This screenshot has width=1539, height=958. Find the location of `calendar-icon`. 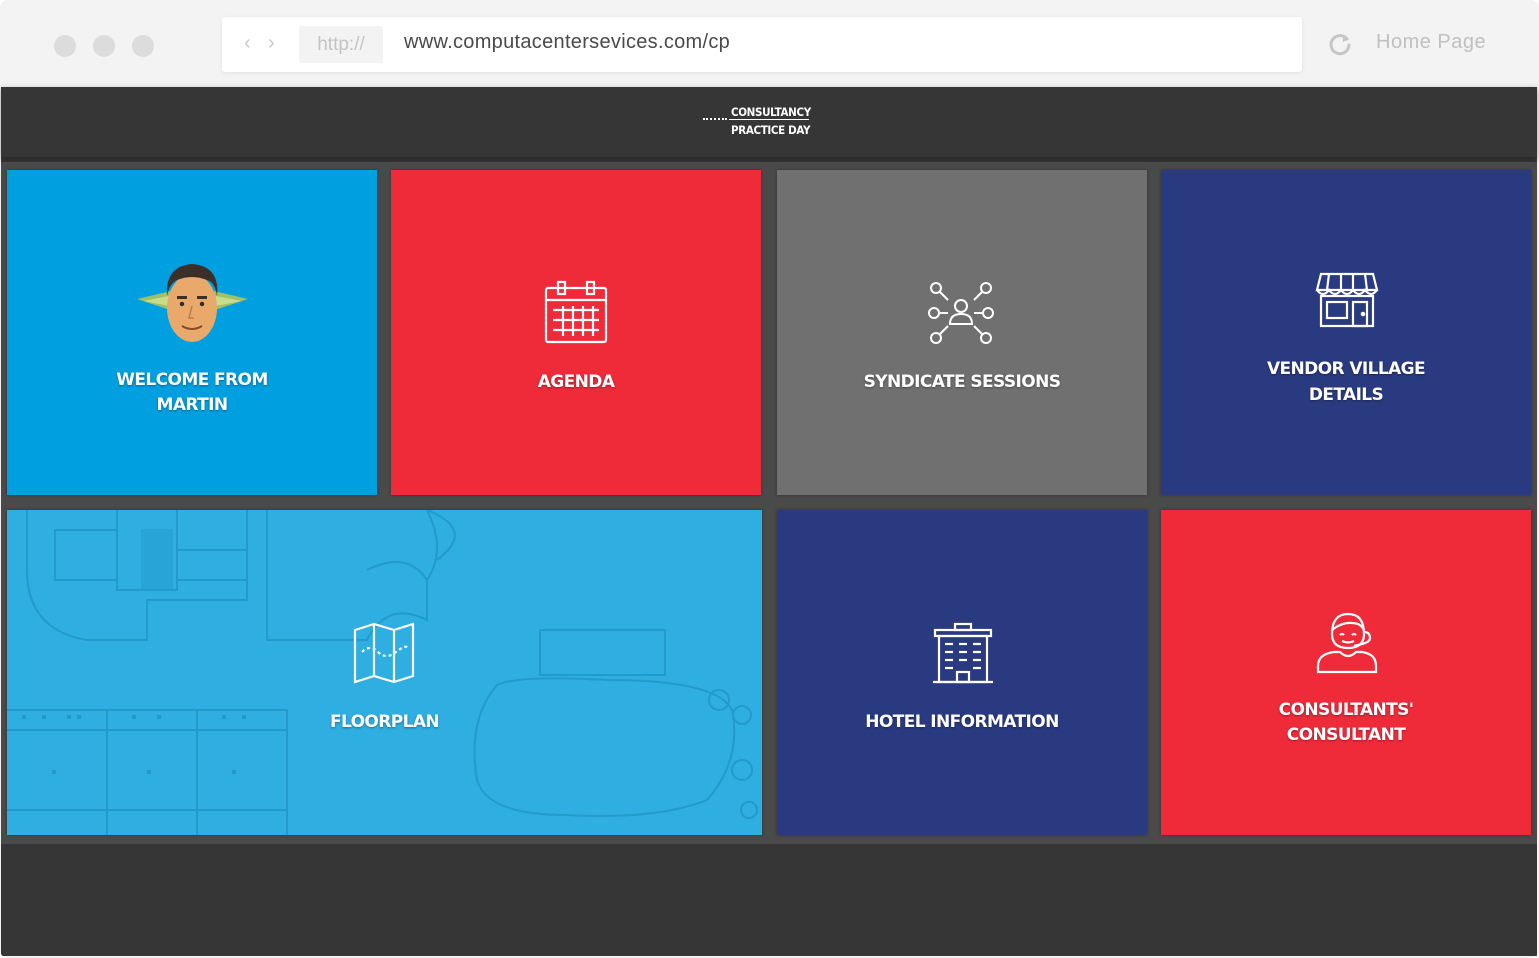

calendar-icon is located at coordinates (576, 312).